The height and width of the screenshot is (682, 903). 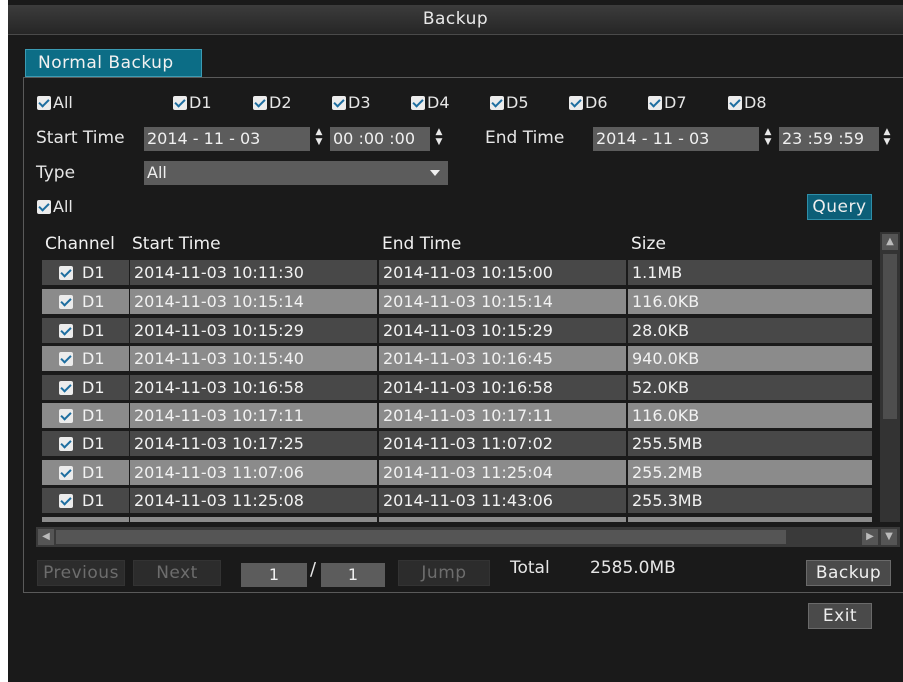 I want to click on size-cell: 28.0KB, so click(x=750, y=330).